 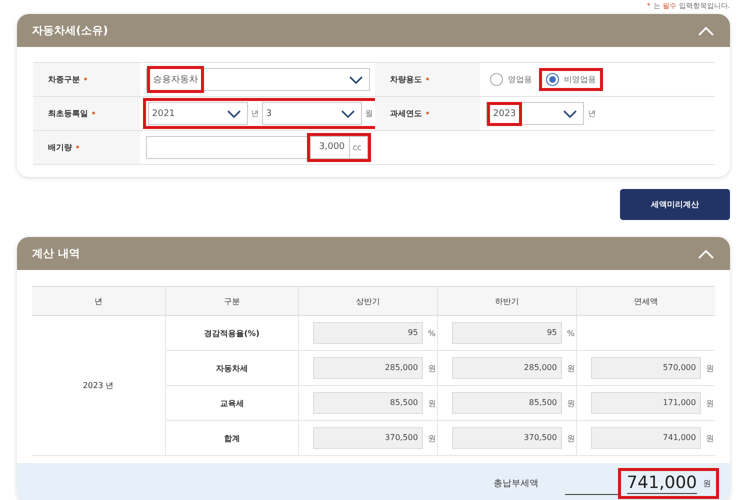 What do you see at coordinates (312, 113) in the screenshot?
I see `date-select: 3` at bounding box center [312, 113].